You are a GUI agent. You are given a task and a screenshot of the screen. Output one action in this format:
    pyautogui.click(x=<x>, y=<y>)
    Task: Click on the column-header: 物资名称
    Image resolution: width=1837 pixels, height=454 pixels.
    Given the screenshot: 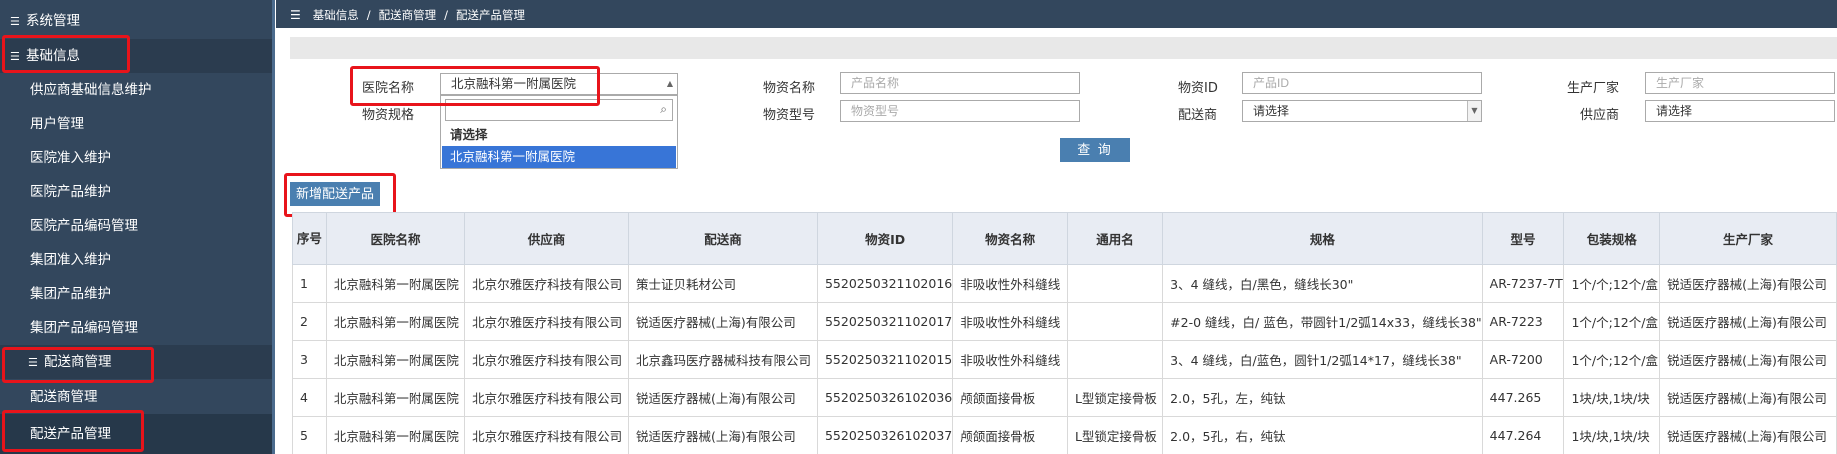 What is the action you would take?
    pyautogui.click(x=1010, y=238)
    